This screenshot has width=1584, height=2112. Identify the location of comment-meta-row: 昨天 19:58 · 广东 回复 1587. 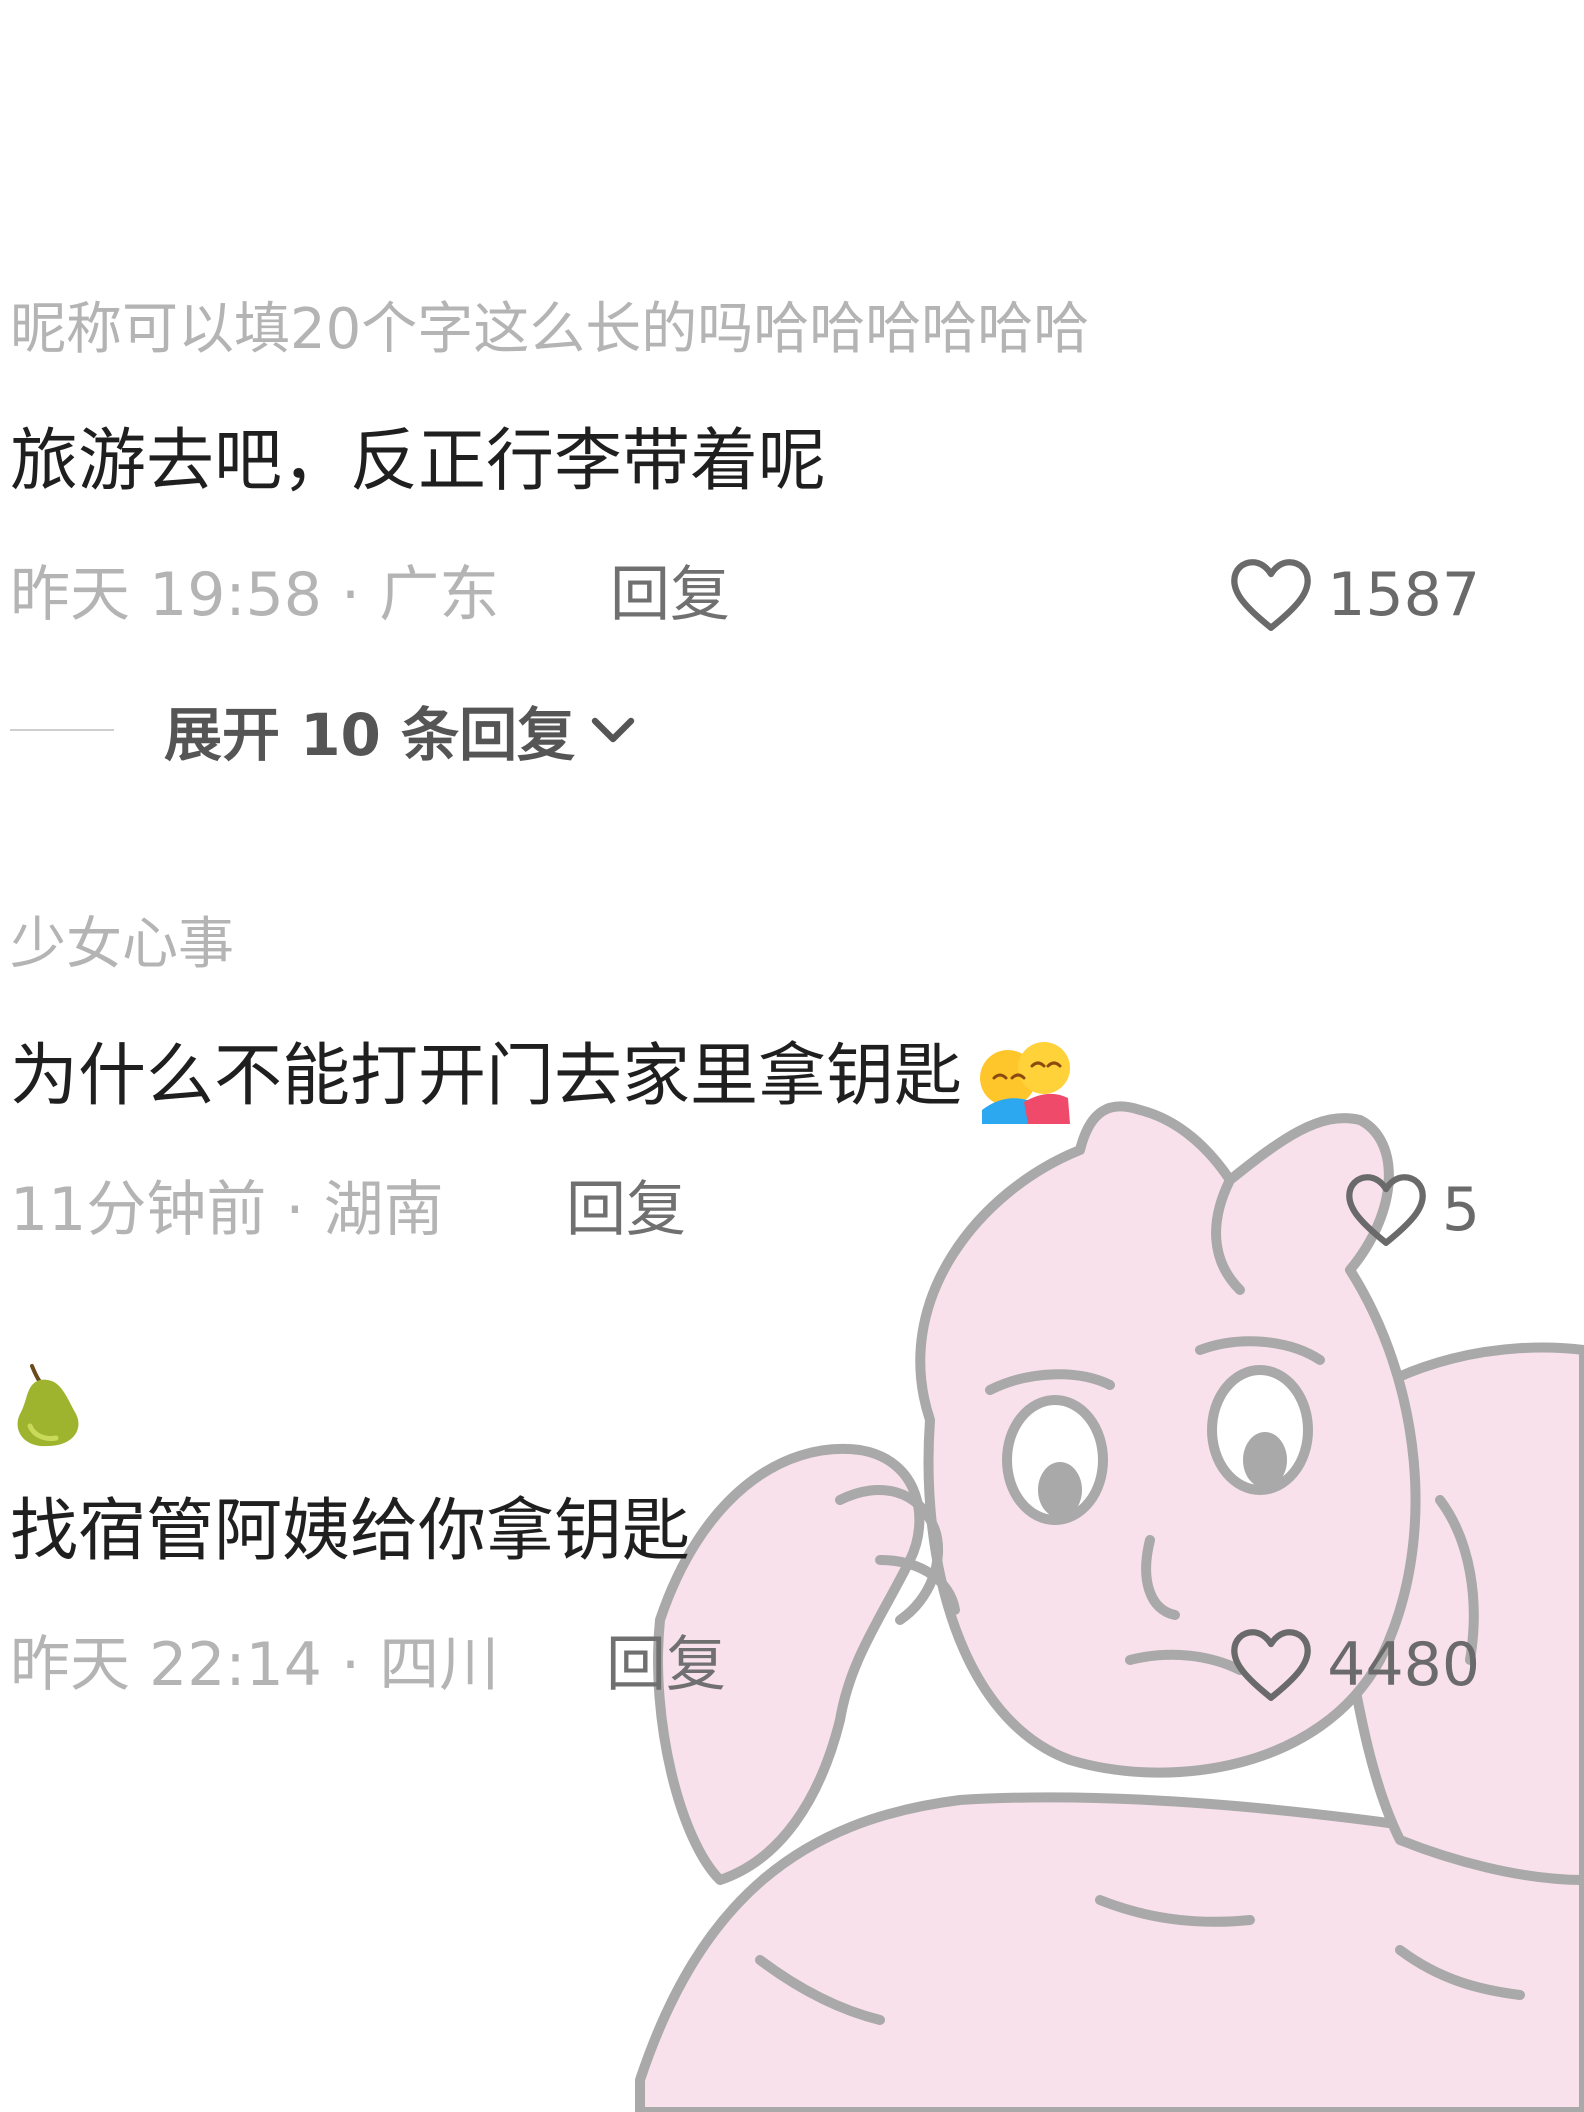
(750, 595).